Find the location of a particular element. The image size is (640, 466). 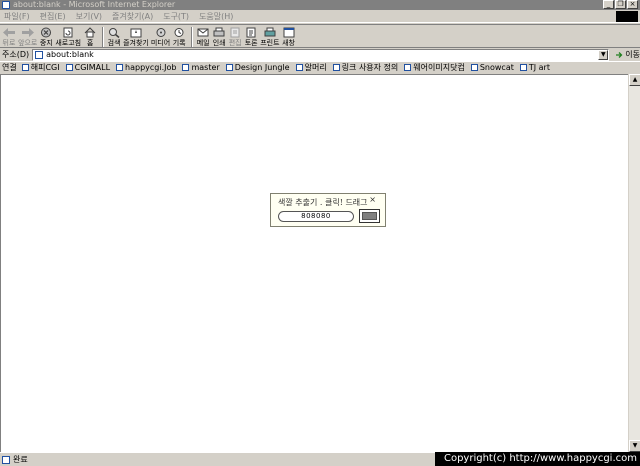

stop-label: 중지 is located at coordinates (46, 43).